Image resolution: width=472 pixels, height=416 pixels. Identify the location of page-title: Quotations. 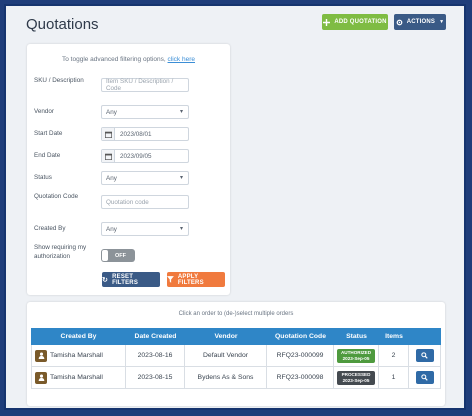
(62, 24).